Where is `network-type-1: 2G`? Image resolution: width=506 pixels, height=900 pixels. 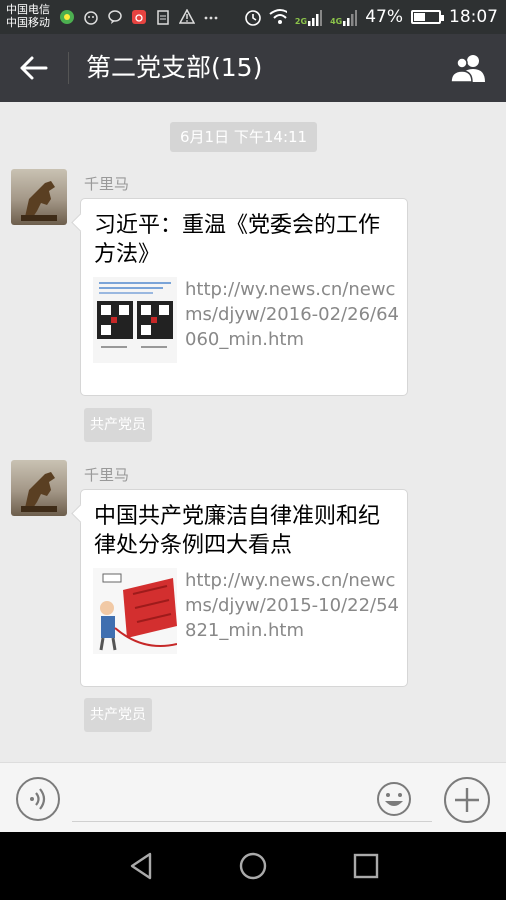
network-type-1: 2G is located at coordinates (301, 21).